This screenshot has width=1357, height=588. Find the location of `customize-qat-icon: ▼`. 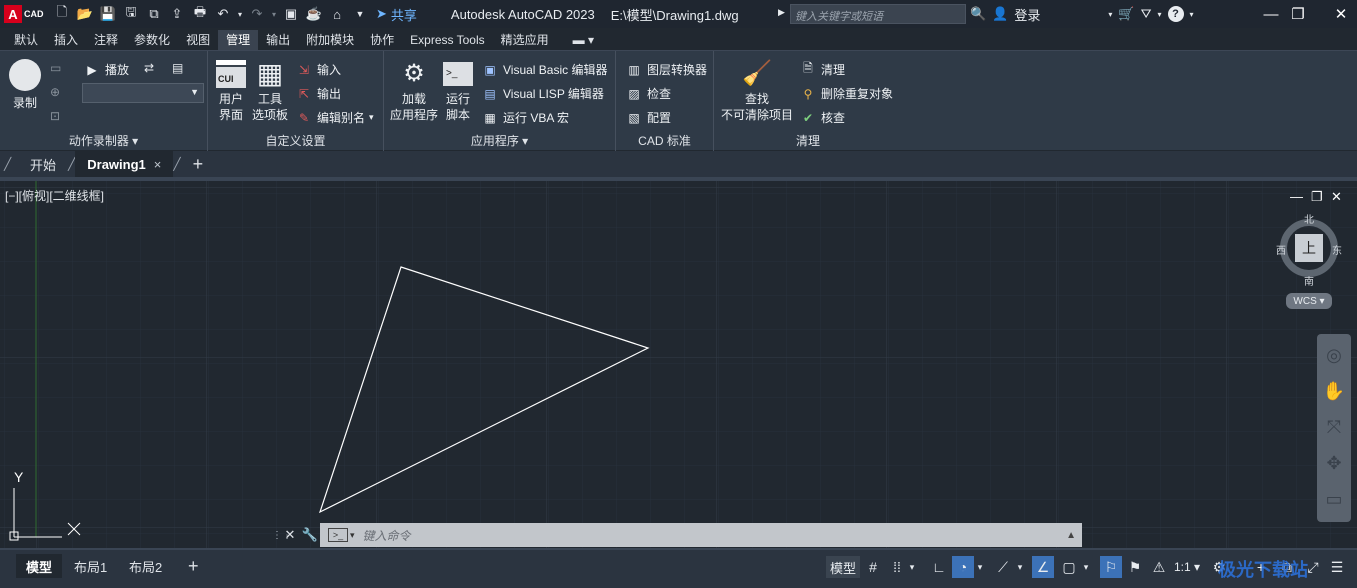

customize-qat-icon: ▼ is located at coordinates (360, 14).